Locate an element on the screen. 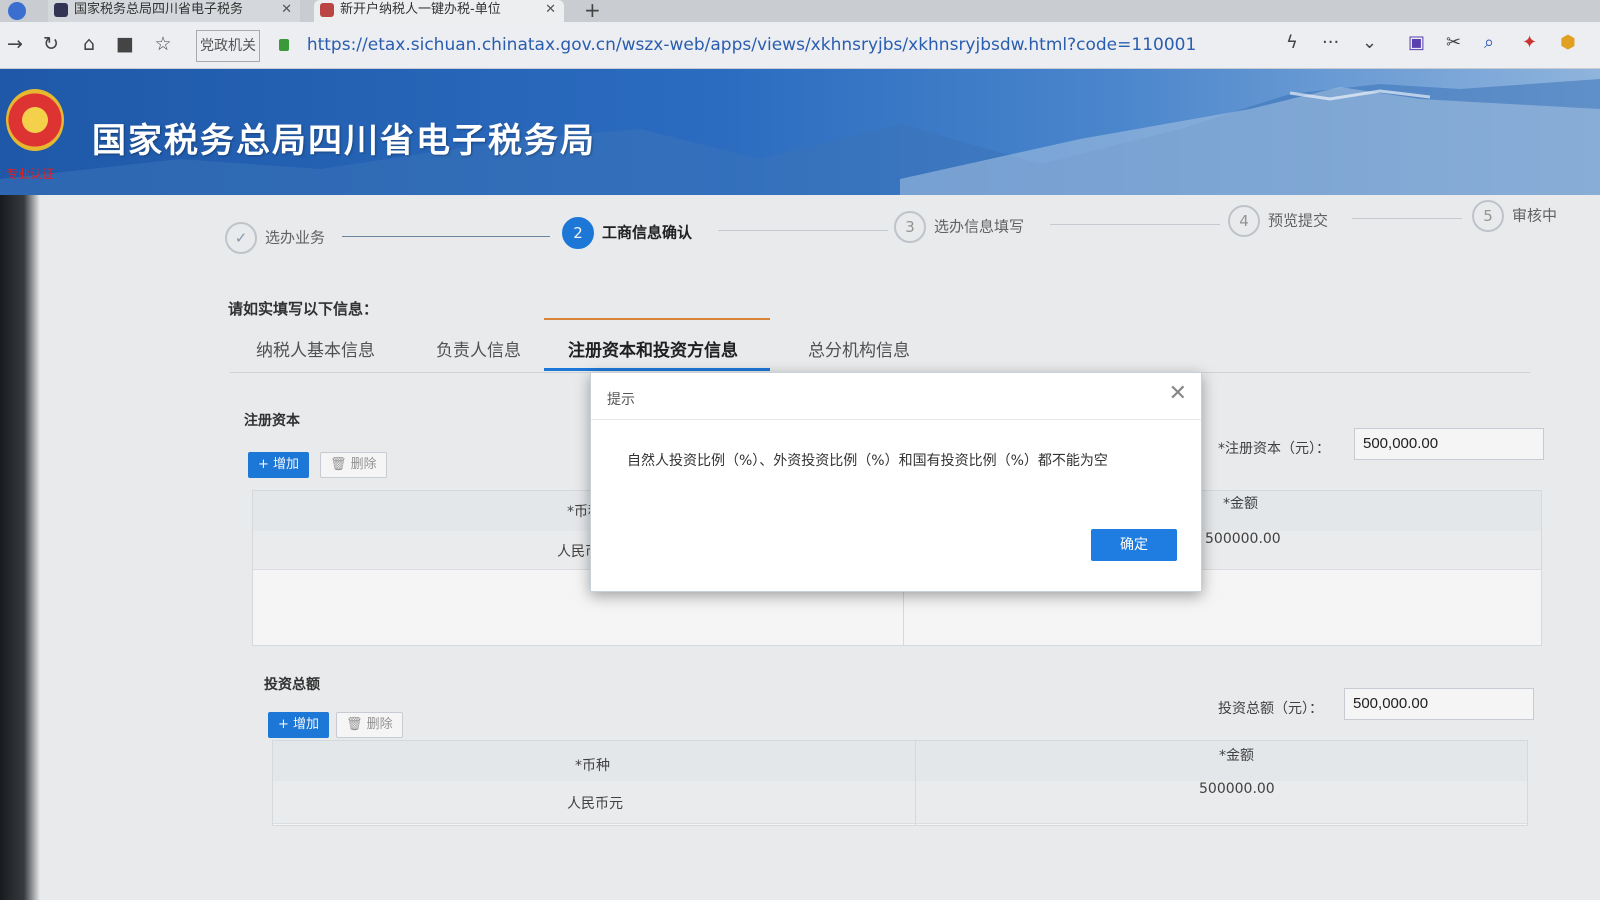 This screenshot has width=1600, height=900. browser-tab-label: 国家税务总局四川省电子税务 is located at coordinates (159, 9).